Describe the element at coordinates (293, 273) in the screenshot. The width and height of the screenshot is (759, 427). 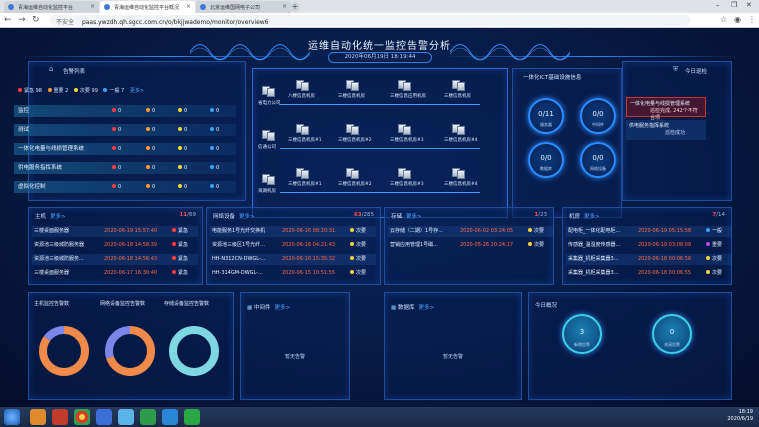
I see `alarm-table-row: HH-314GM-DWGL-... 2020-06-15 10:51:55 次要` at that location.